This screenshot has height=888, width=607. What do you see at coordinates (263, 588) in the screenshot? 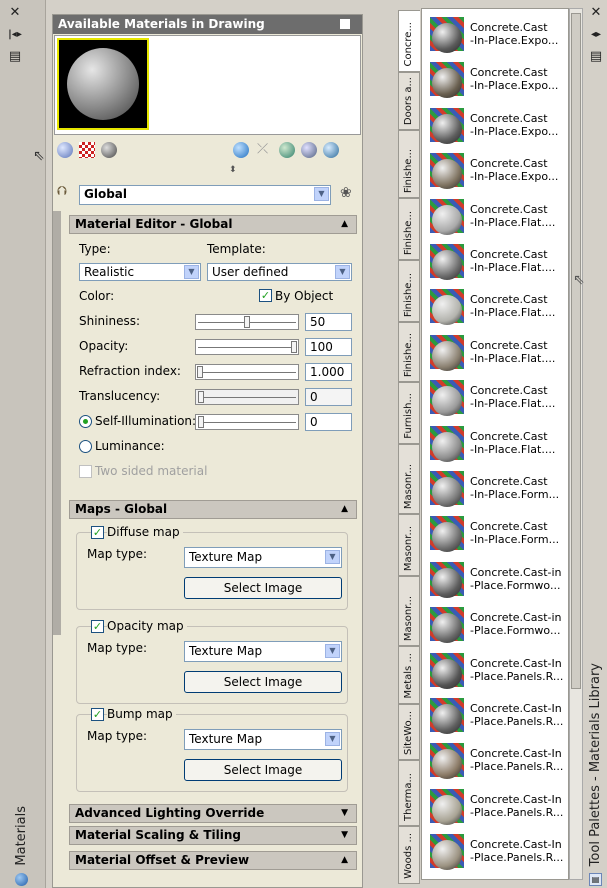
I see `diffuse-select-image-button: Select Image` at bounding box center [263, 588].